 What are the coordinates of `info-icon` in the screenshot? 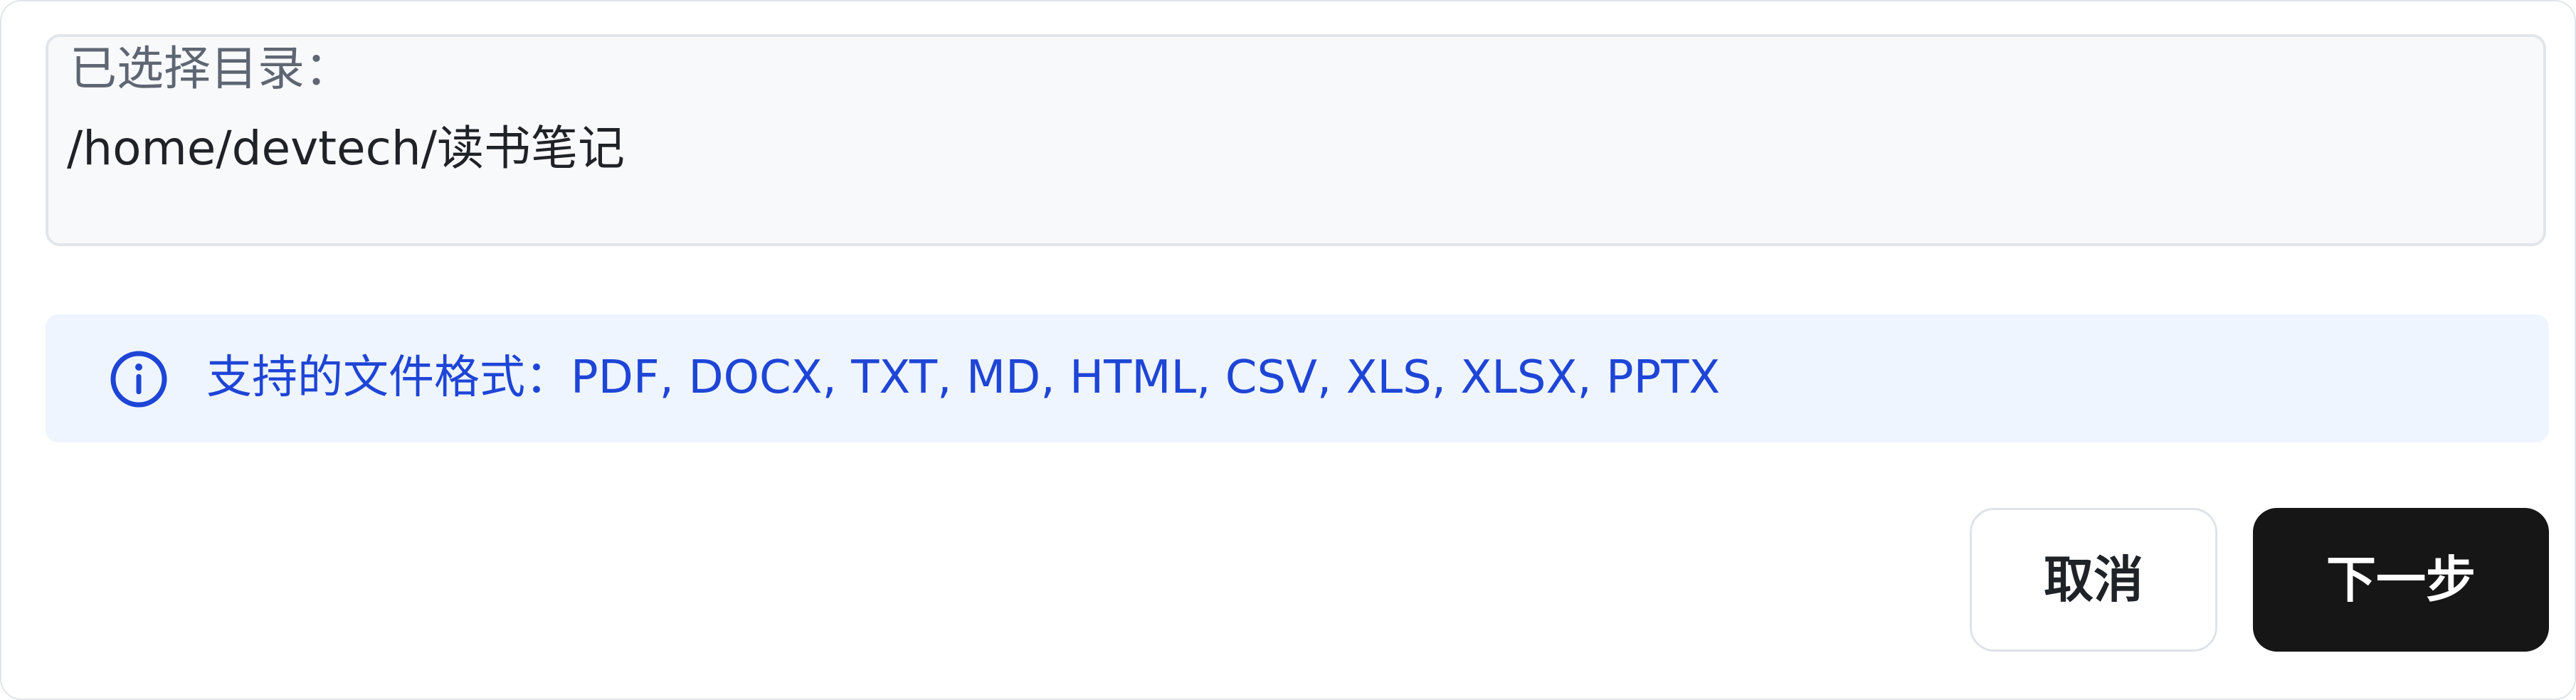 It's located at (139, 379).